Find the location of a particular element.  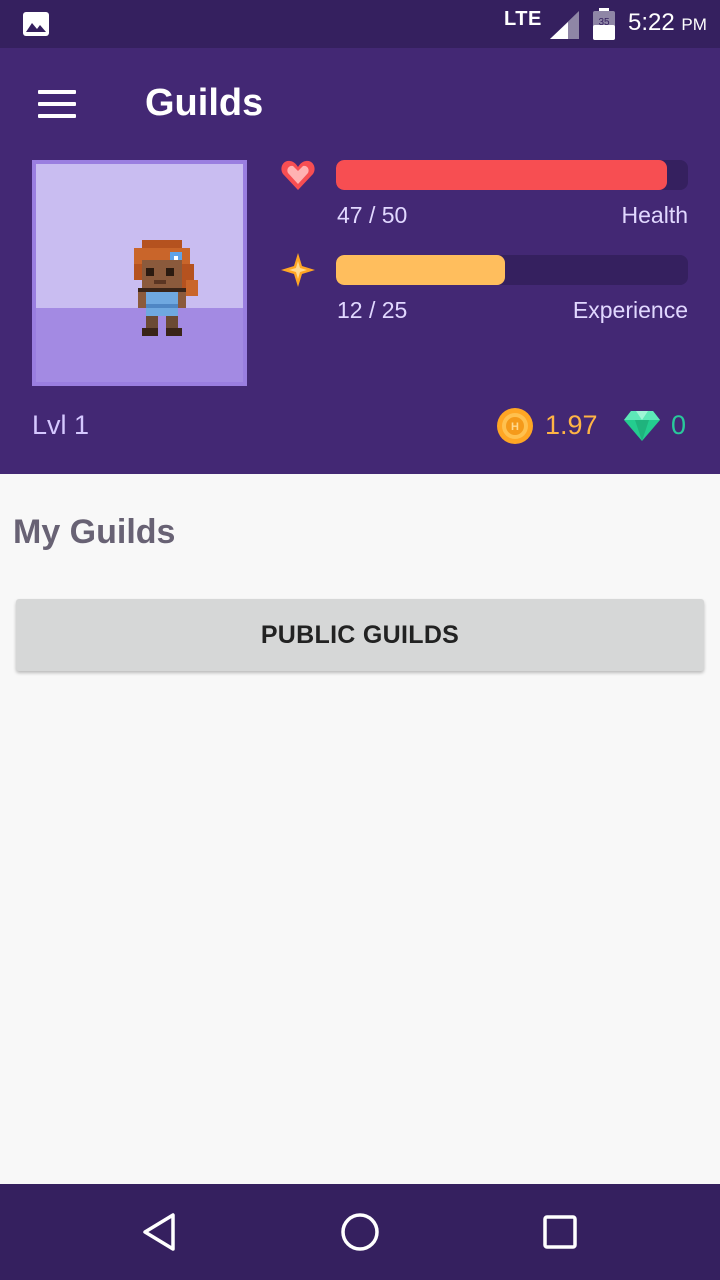

gold-coin-icon: H is located at coordinates (515, 426).